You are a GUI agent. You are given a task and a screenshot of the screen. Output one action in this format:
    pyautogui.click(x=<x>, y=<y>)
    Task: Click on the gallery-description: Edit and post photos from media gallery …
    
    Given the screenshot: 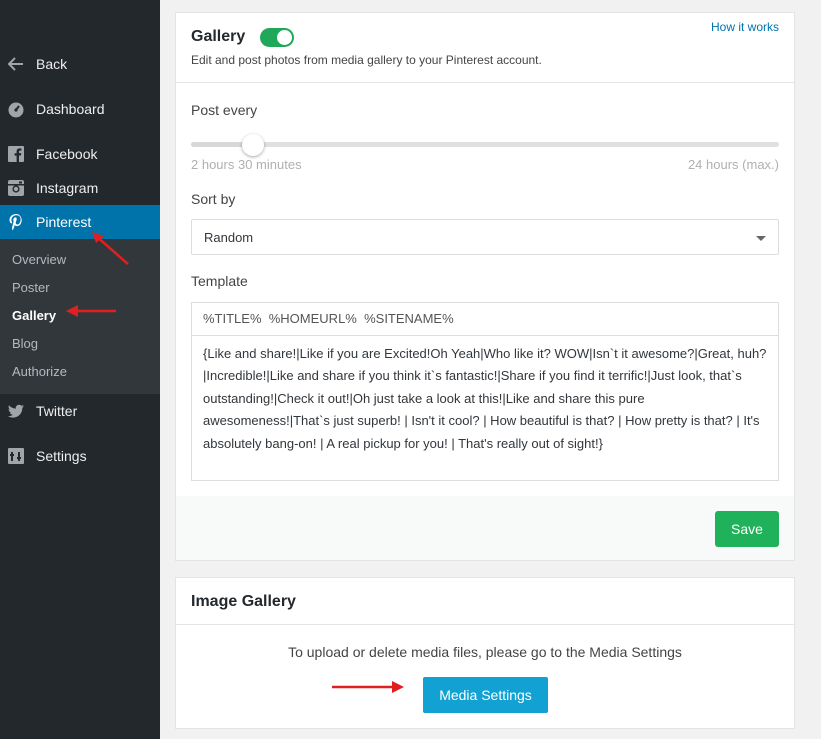 What is the action you would take?
    pyautogui.click(x=366, y=60)
    